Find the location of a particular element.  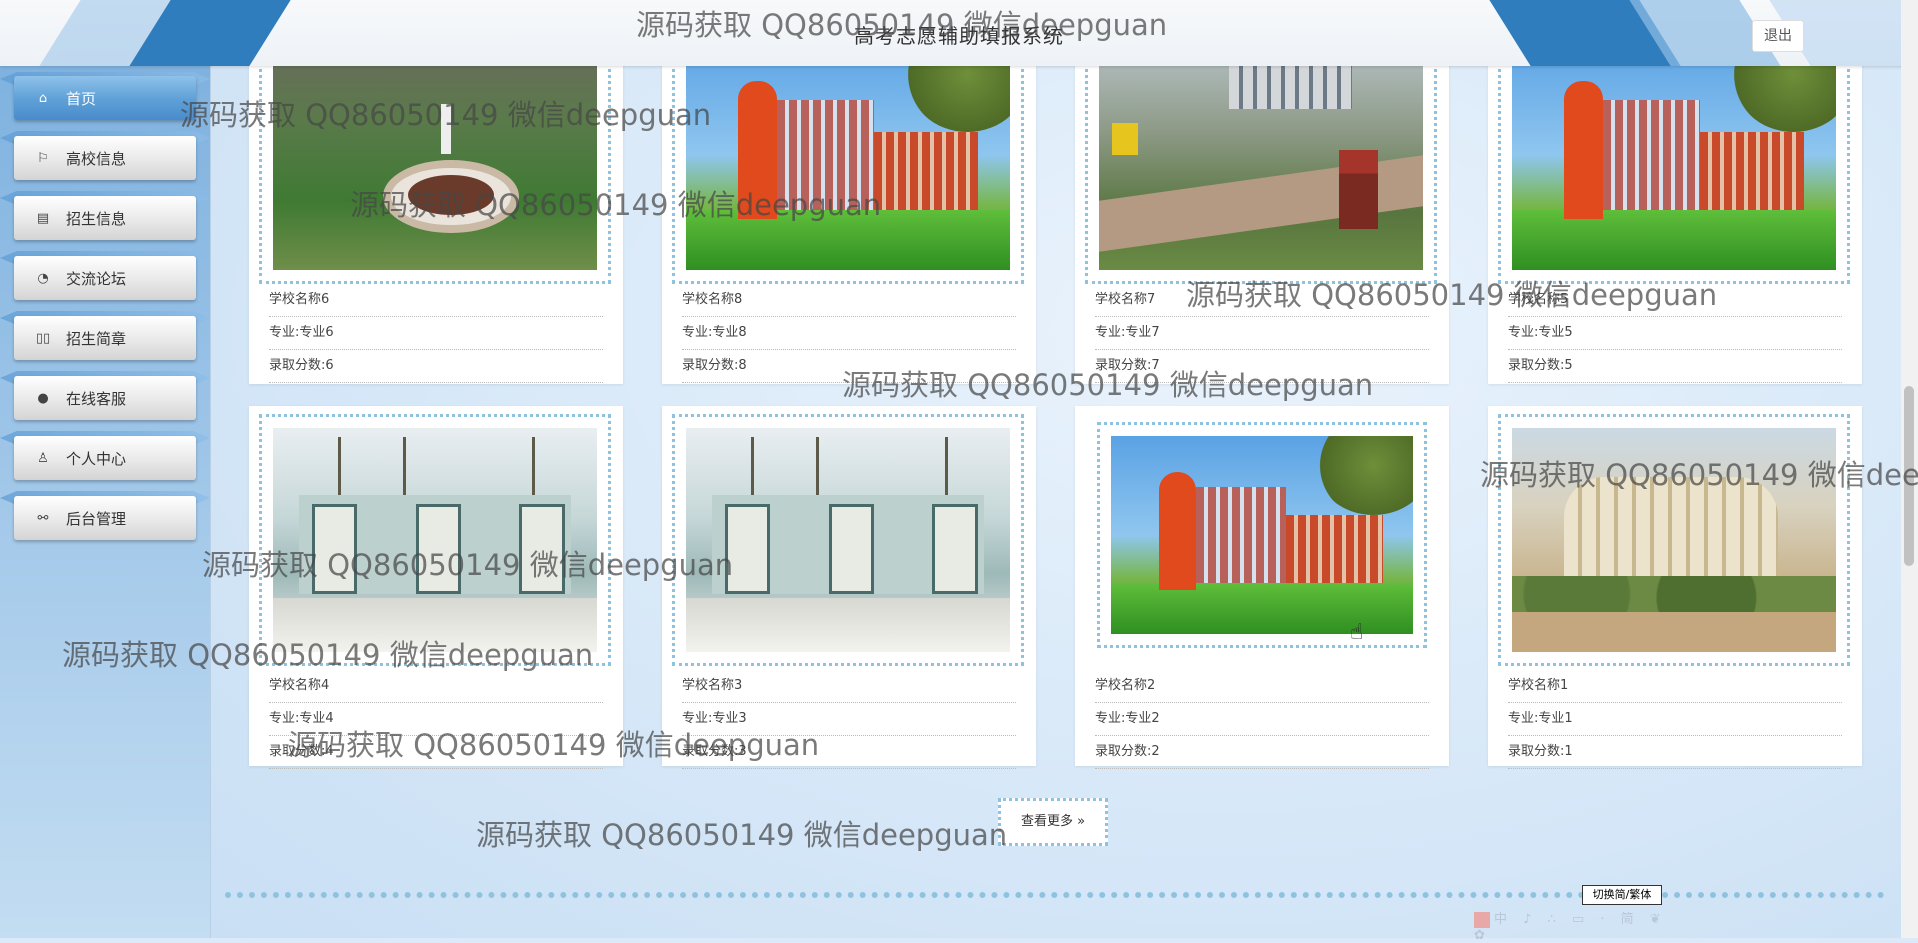

school-card: 学校名称4 专业:专业4 录取分数:4 is located at coordinates (436, 587).